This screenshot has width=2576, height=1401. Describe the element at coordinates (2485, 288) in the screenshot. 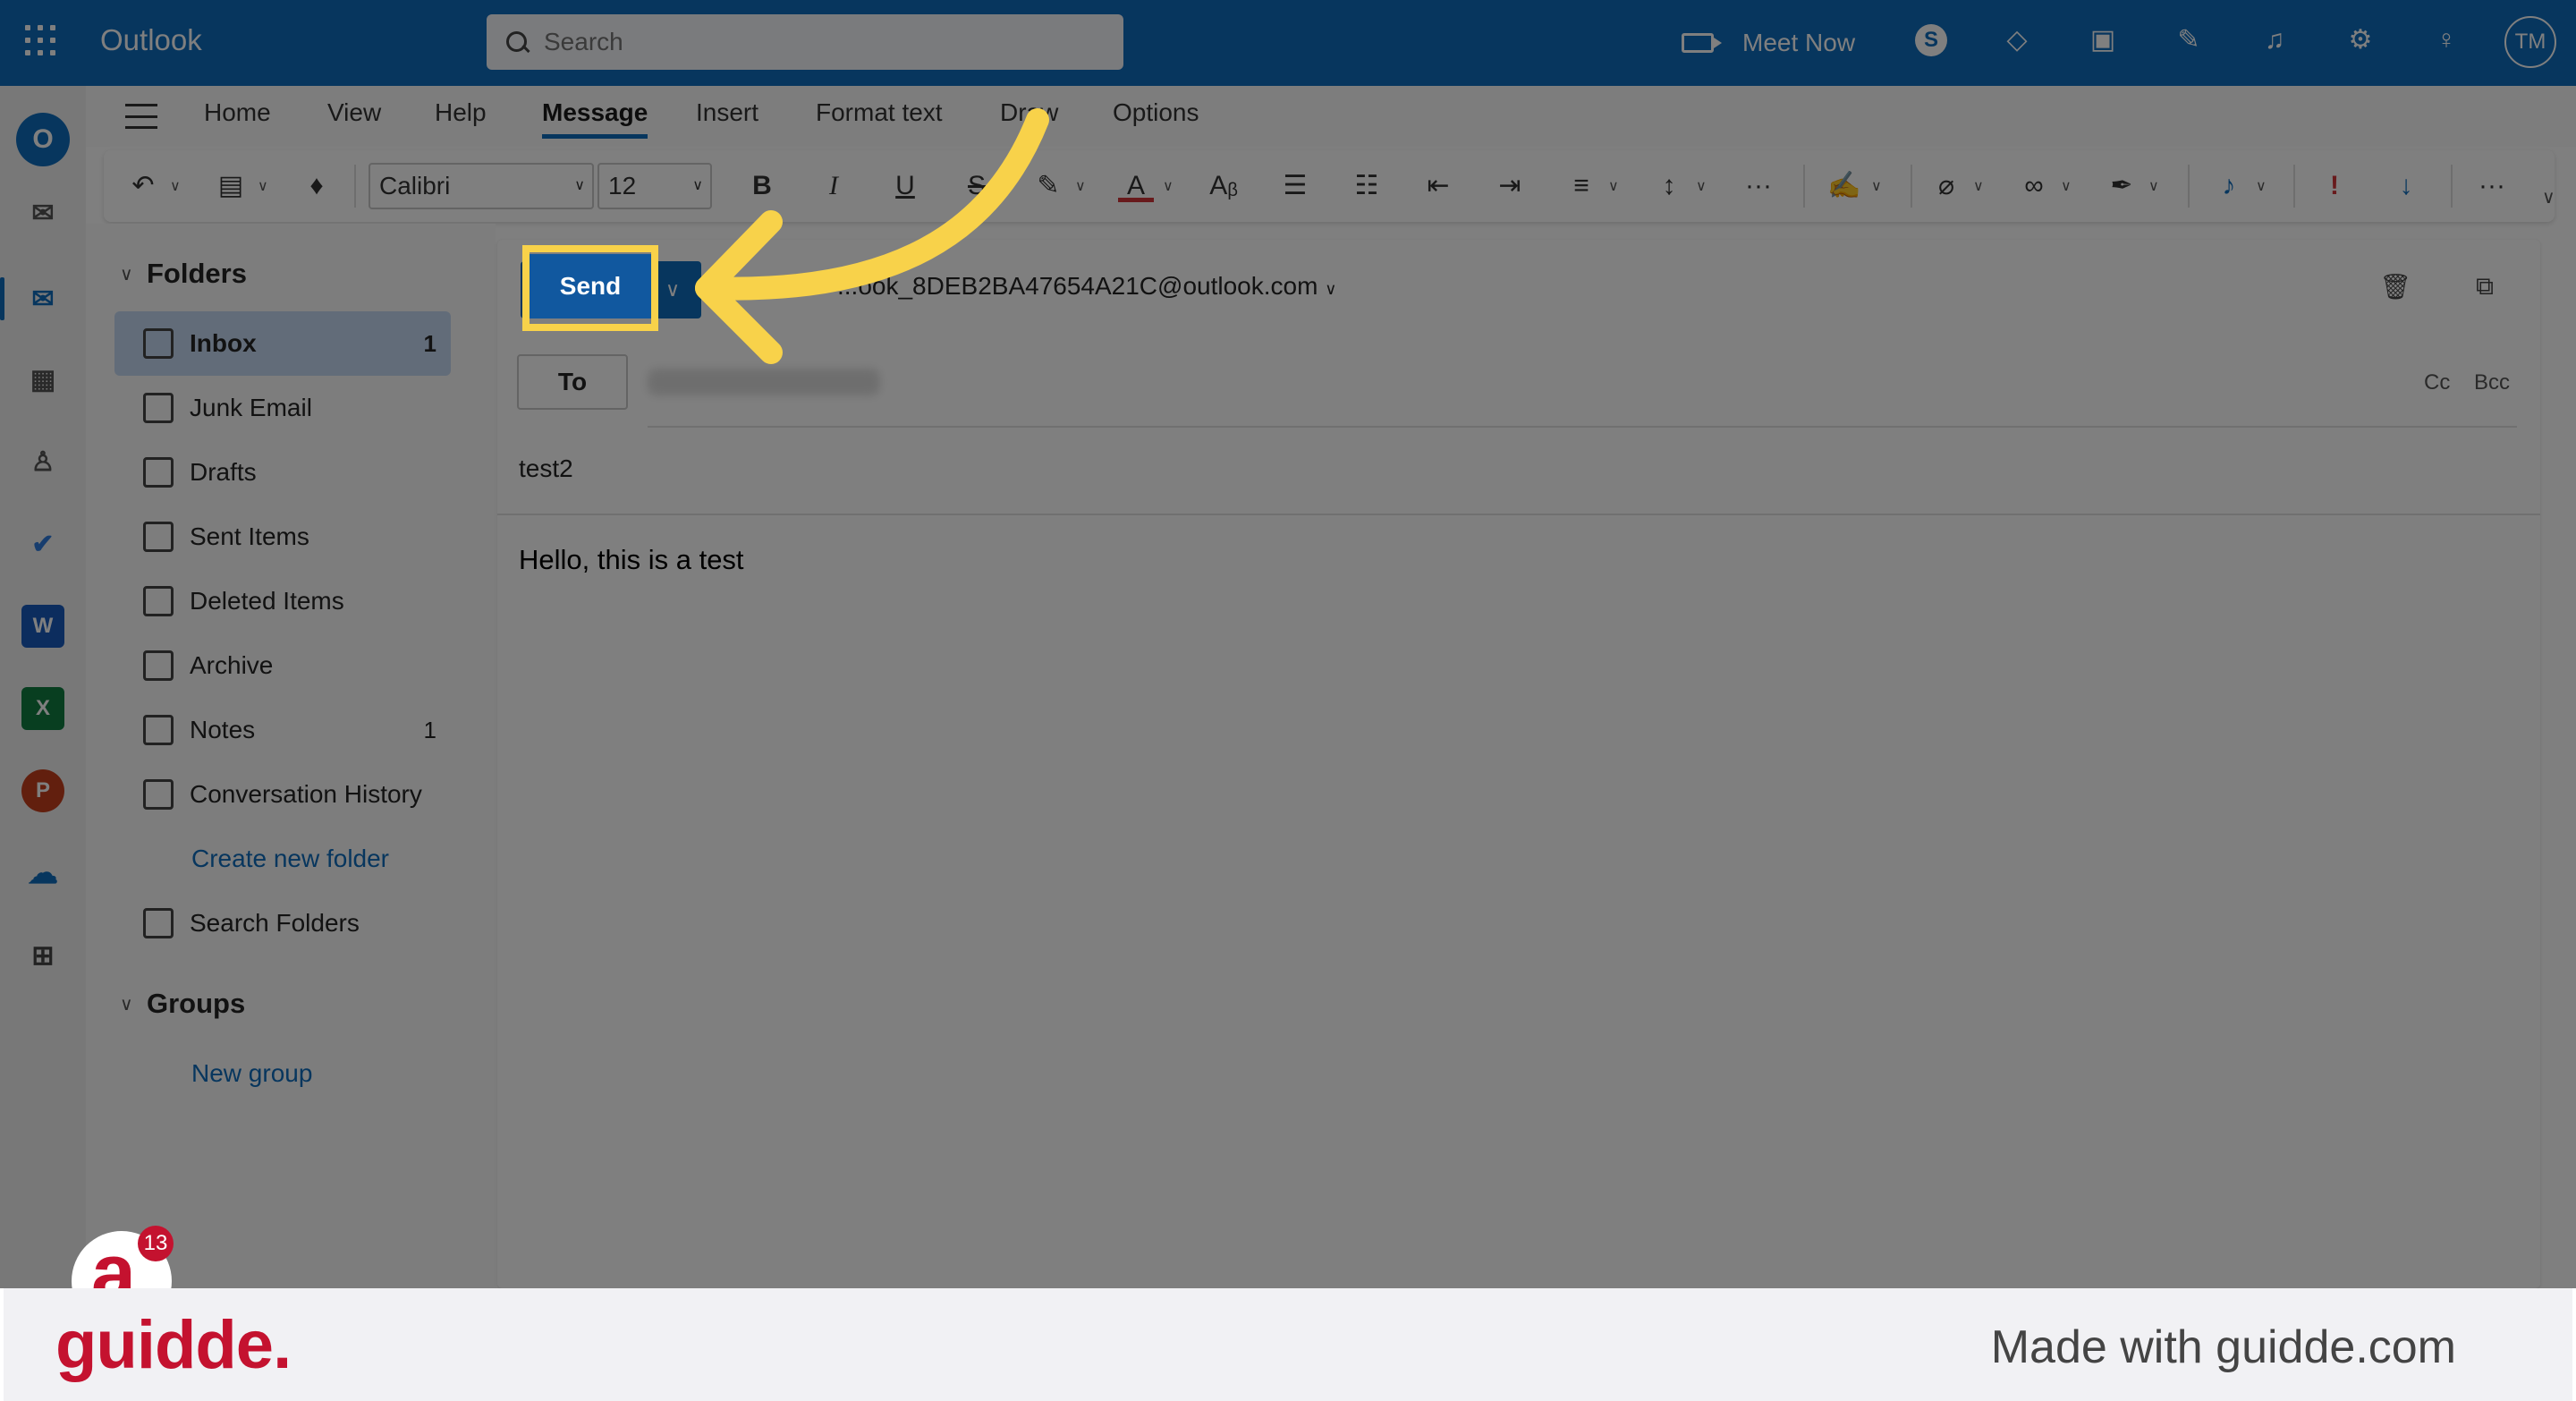

I see `pop-out-icon: ⧉` at that location.